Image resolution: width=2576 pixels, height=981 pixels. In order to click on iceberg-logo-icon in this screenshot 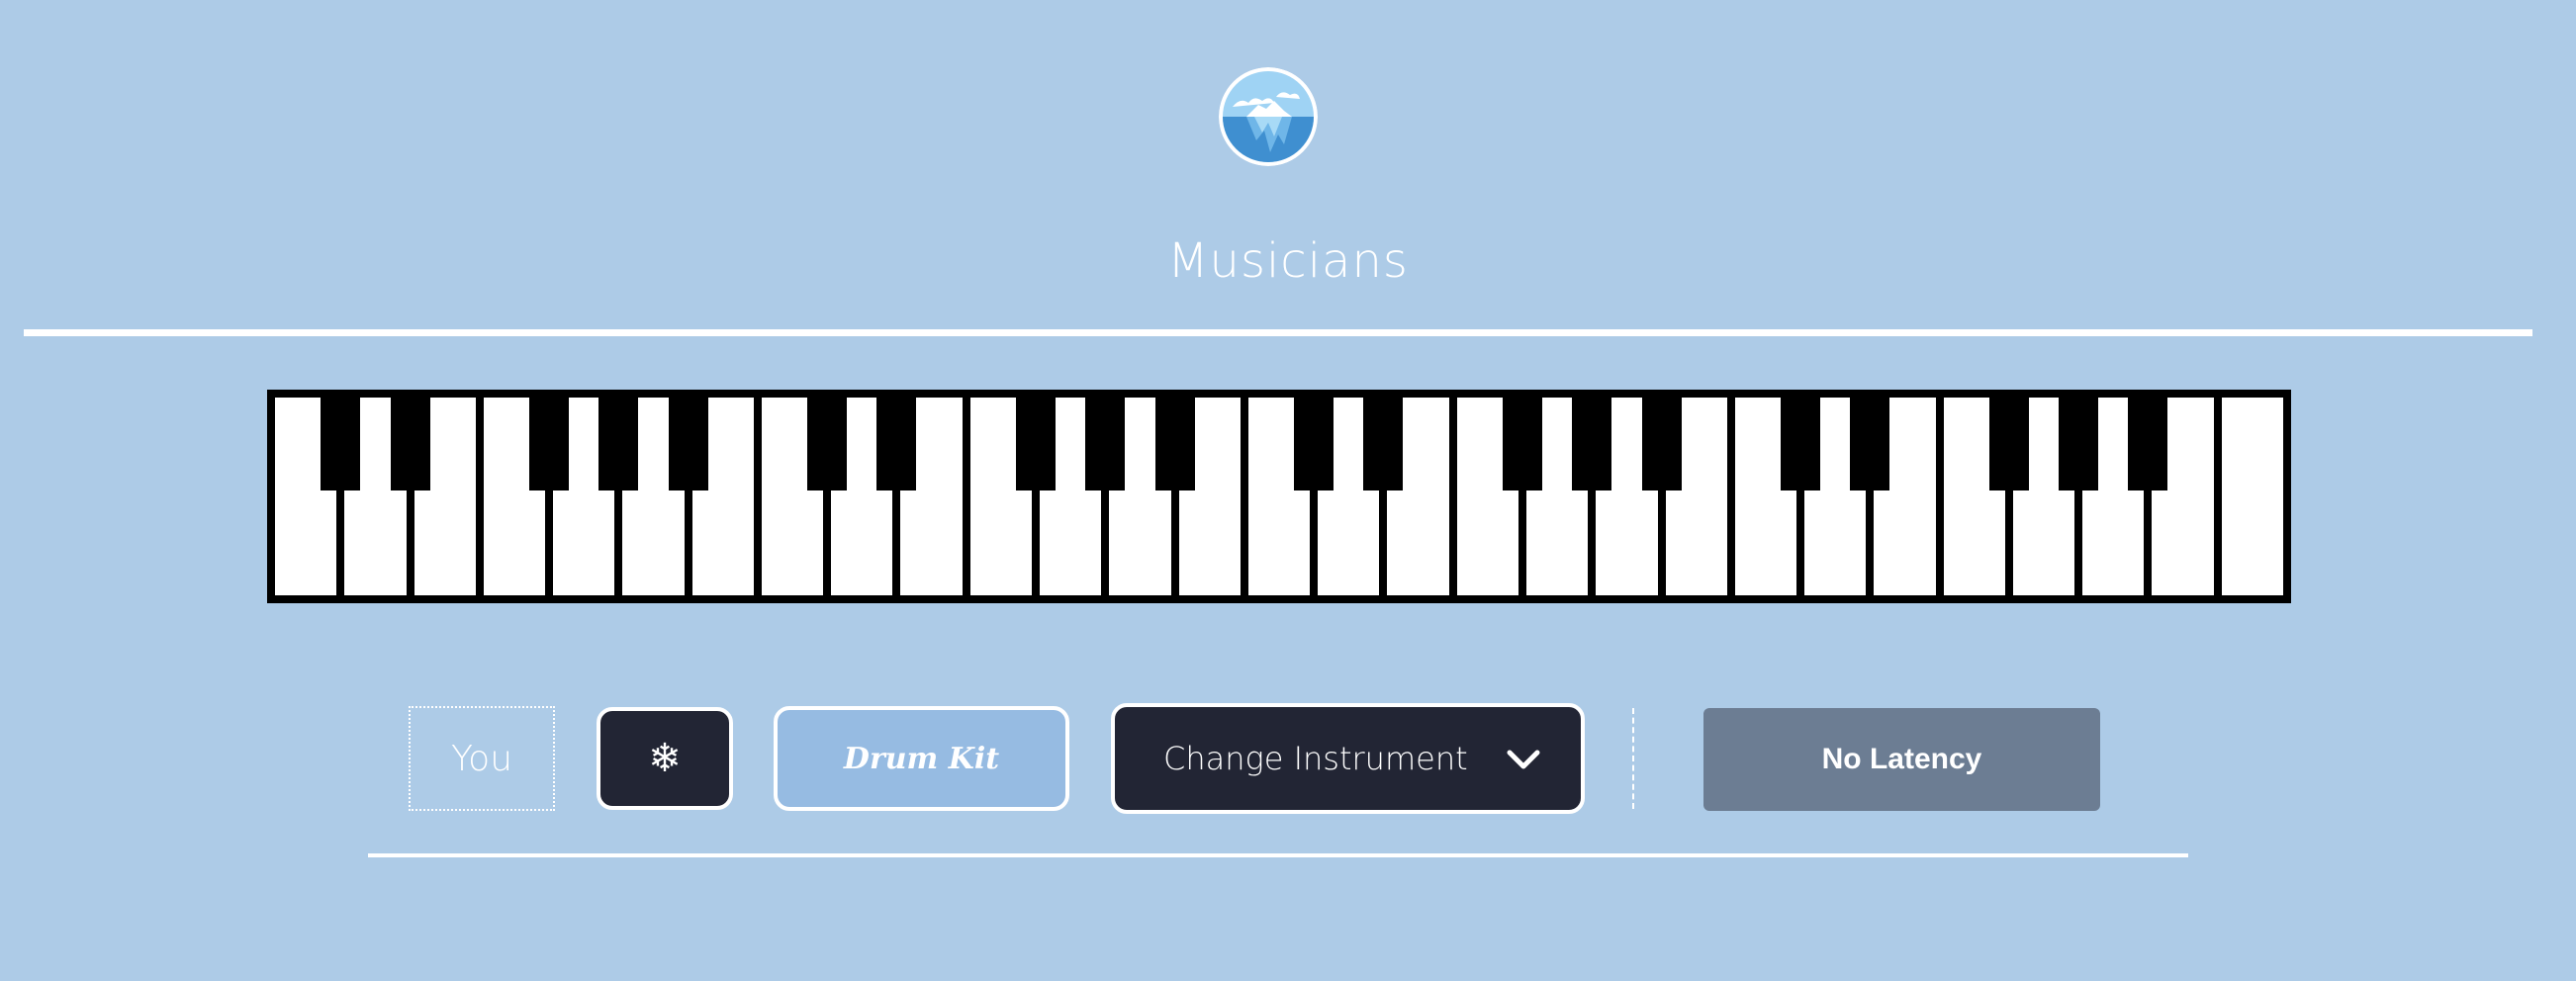, I will do `click(1269, 116)`.